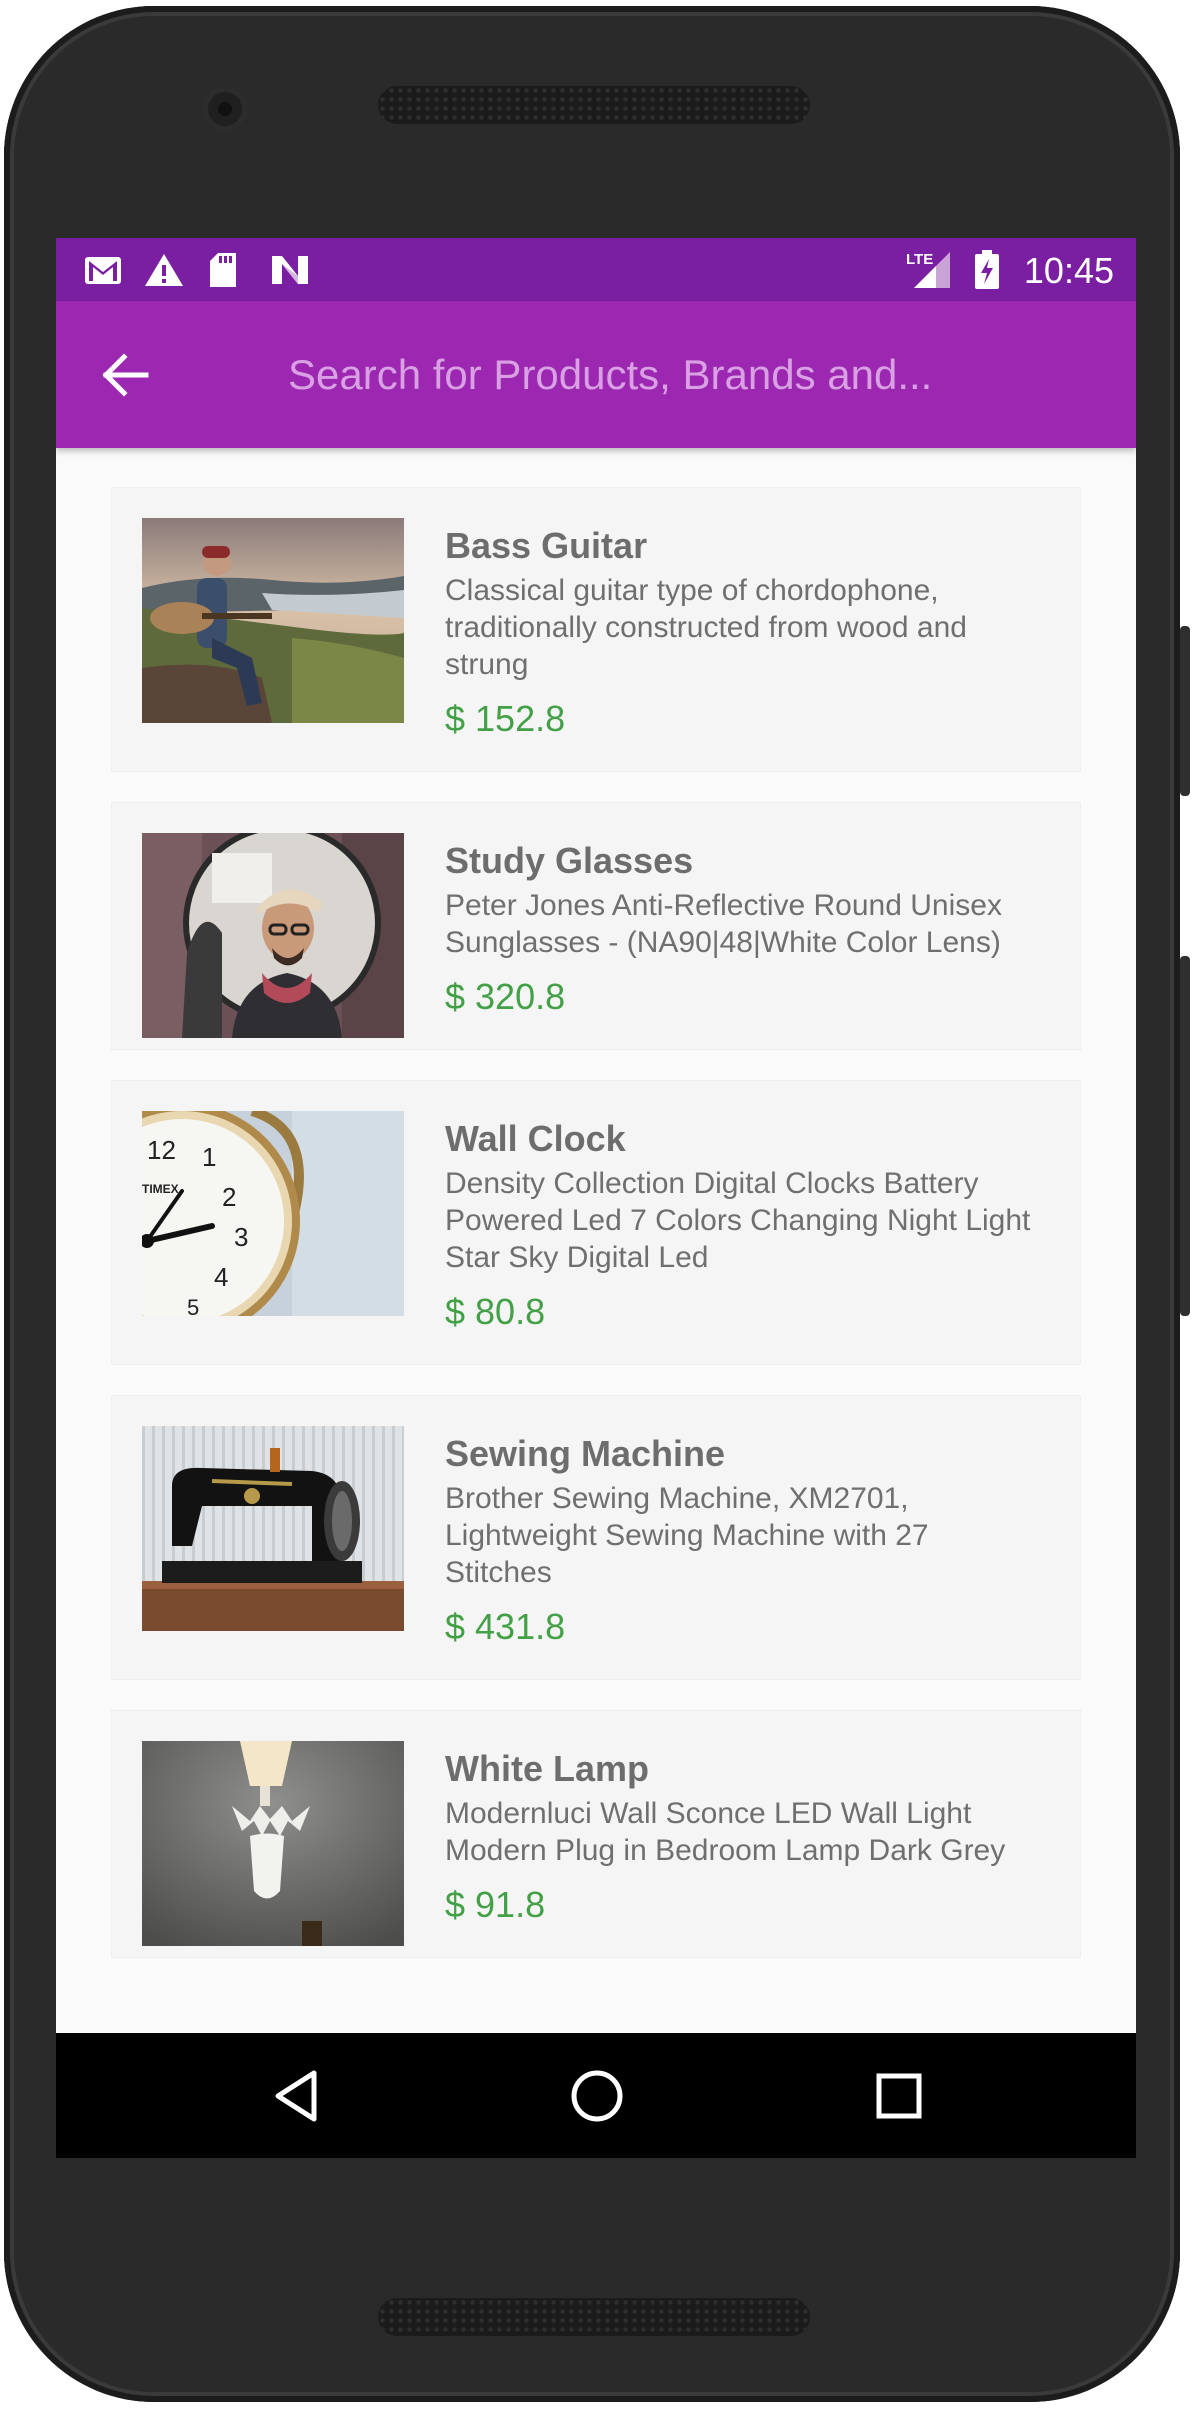 The image size is (1194, 2409). Describe the element at coordinates (585, 1453) in the screenshot. I see `product-title: Sewing Machine` at that location.